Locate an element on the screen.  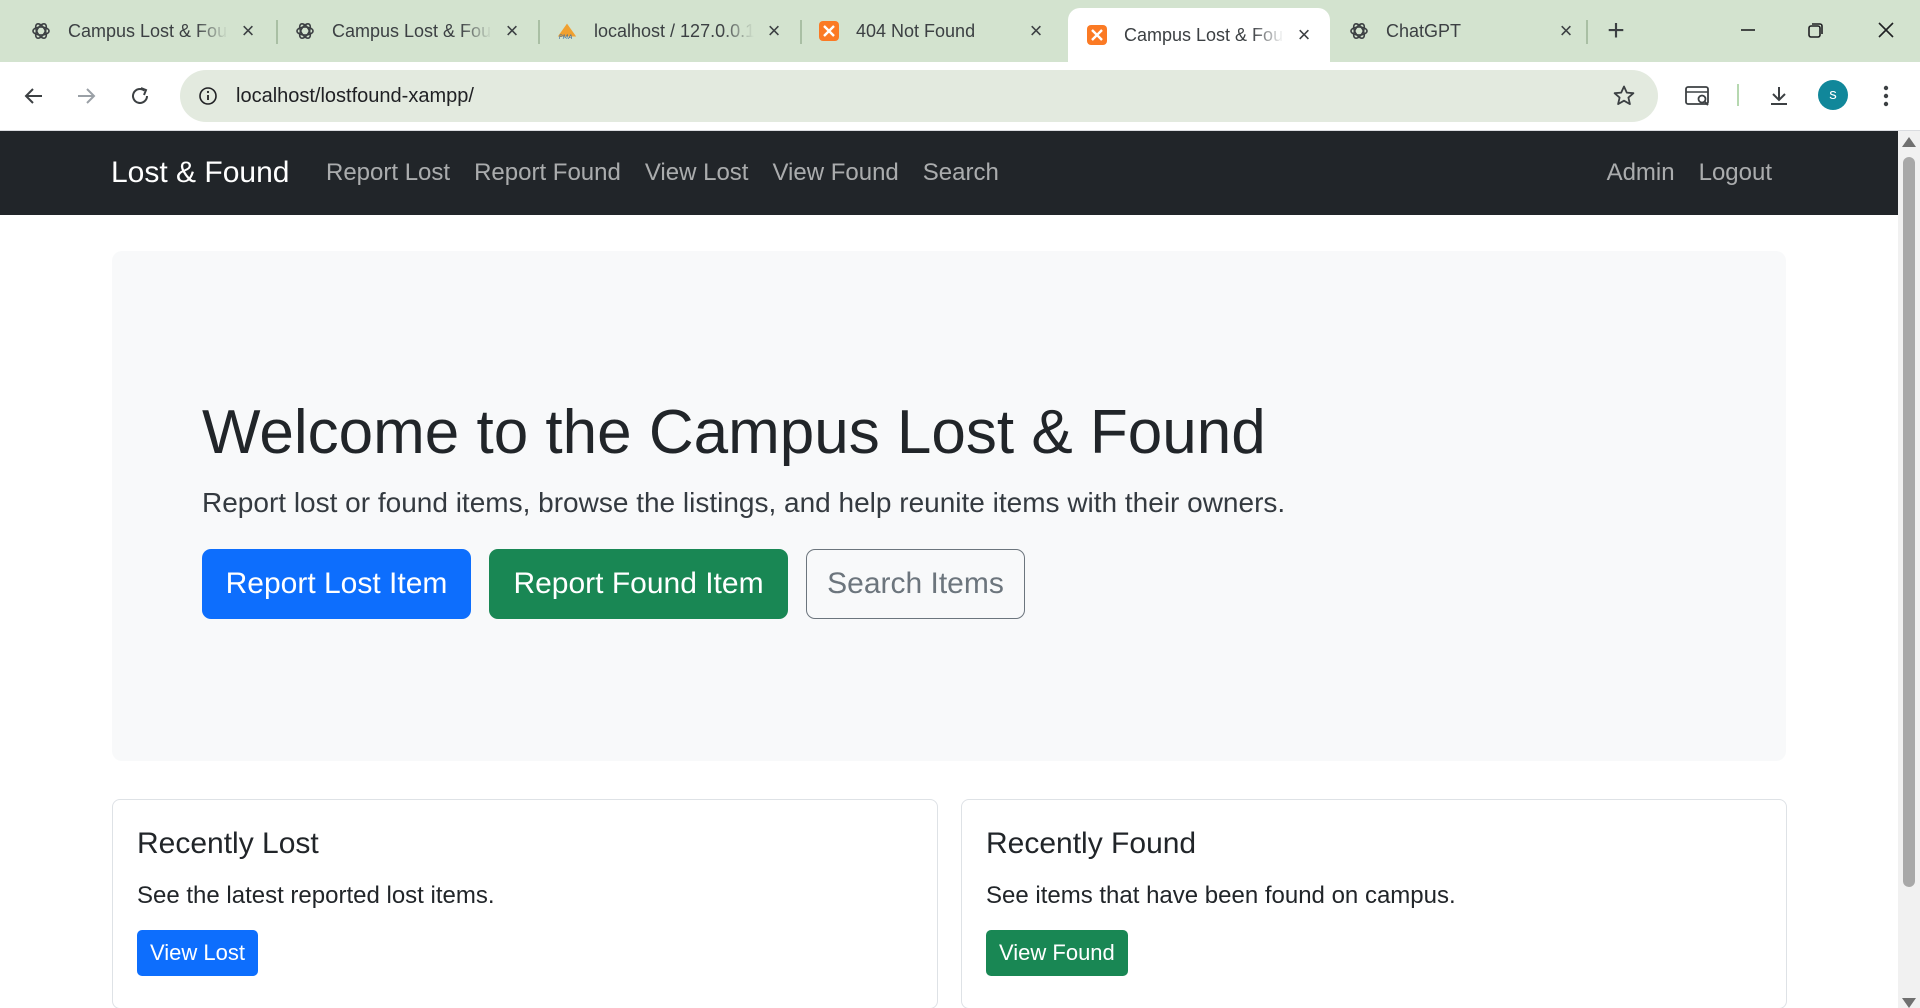
view-found-button: View Found is located at coordinates (1057, 953).